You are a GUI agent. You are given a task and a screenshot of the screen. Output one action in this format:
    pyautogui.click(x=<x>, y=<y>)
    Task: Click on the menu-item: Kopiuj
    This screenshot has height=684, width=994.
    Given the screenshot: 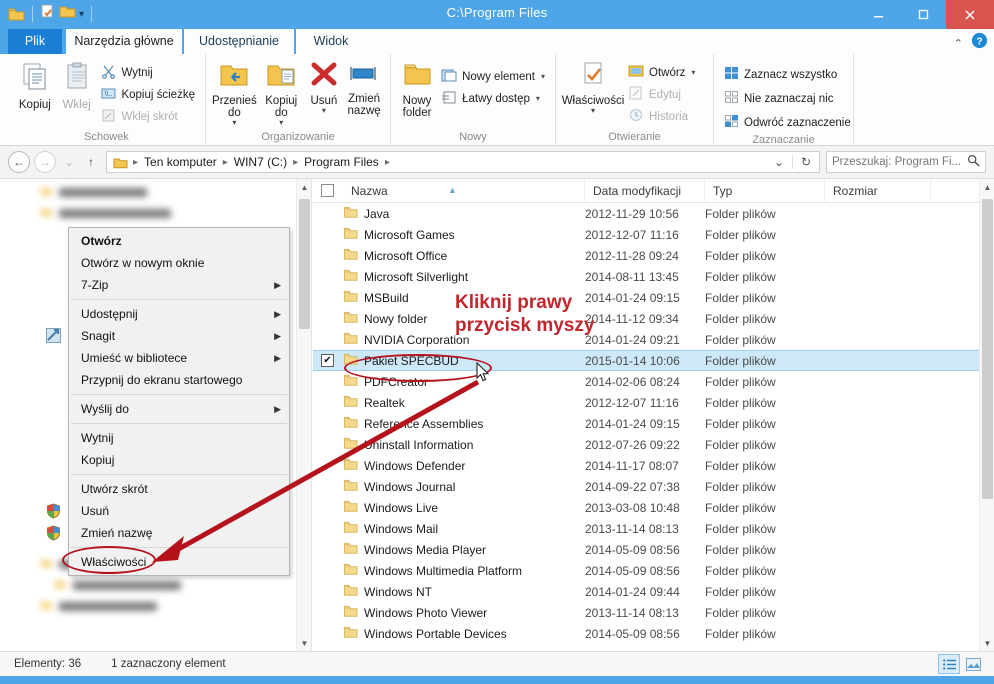 What is the action you would take?
    pyautogui.click(x=179, y=460)
    